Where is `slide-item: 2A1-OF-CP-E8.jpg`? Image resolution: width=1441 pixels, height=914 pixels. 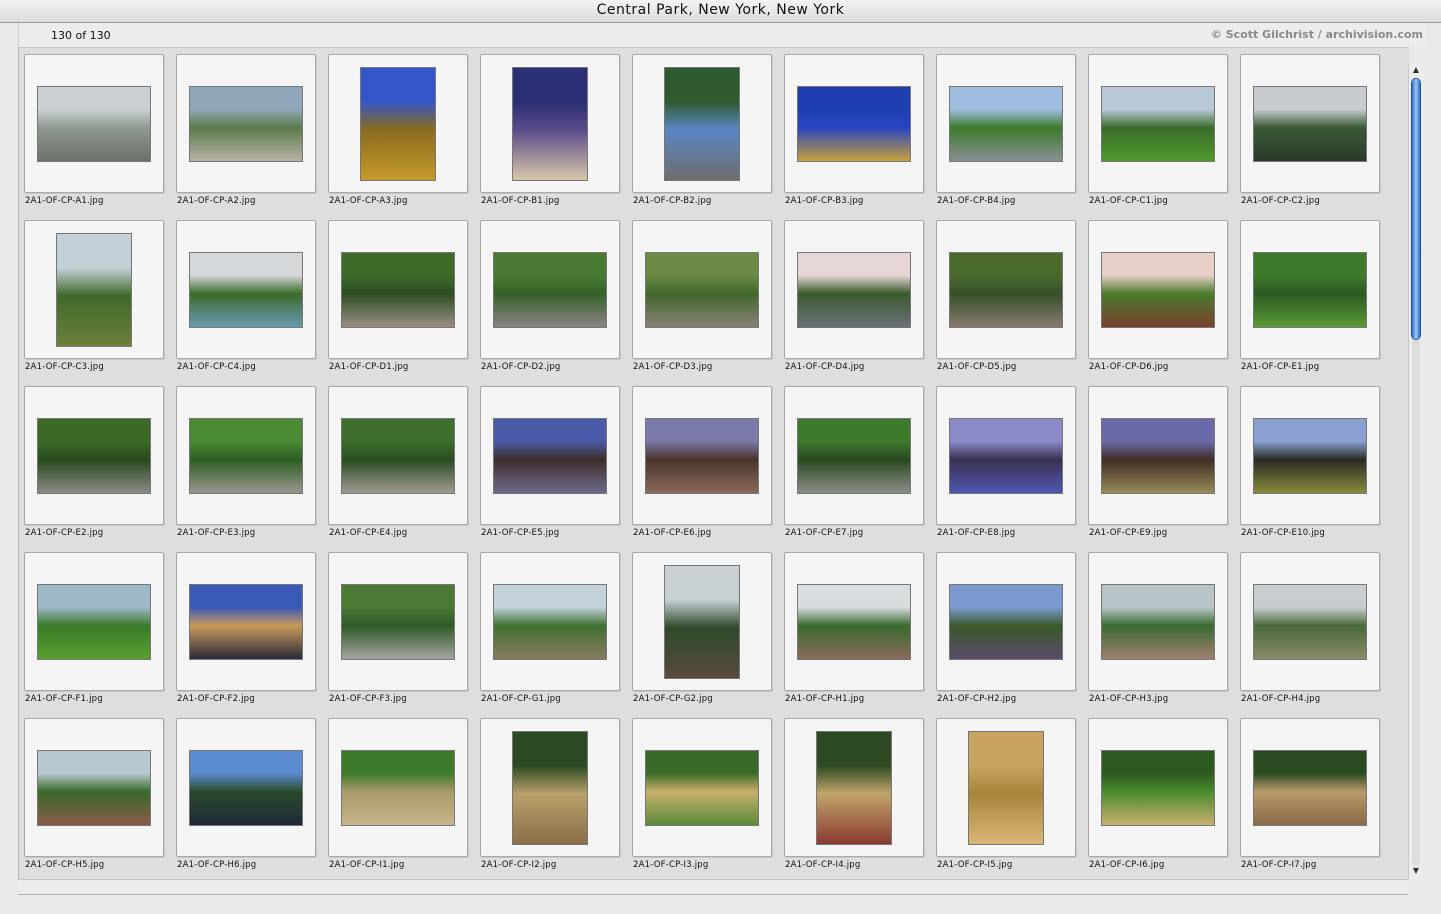
slide-item: 2A1-OF-CP-E8.jpg is located at coordinates (1006, 469).